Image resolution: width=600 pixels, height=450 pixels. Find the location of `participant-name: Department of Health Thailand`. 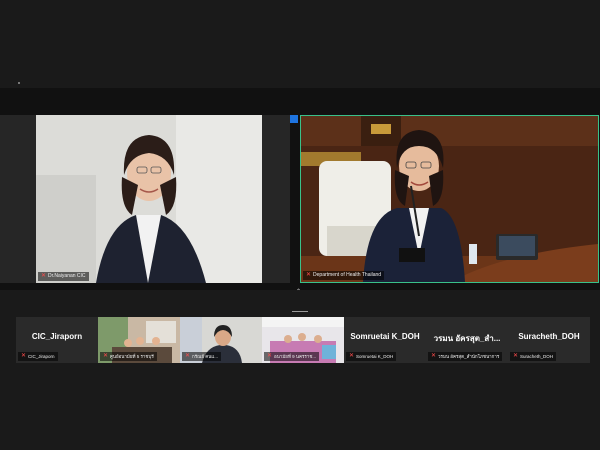

participant-name: Department of Health Thailand is located at coordinates (347, 275).